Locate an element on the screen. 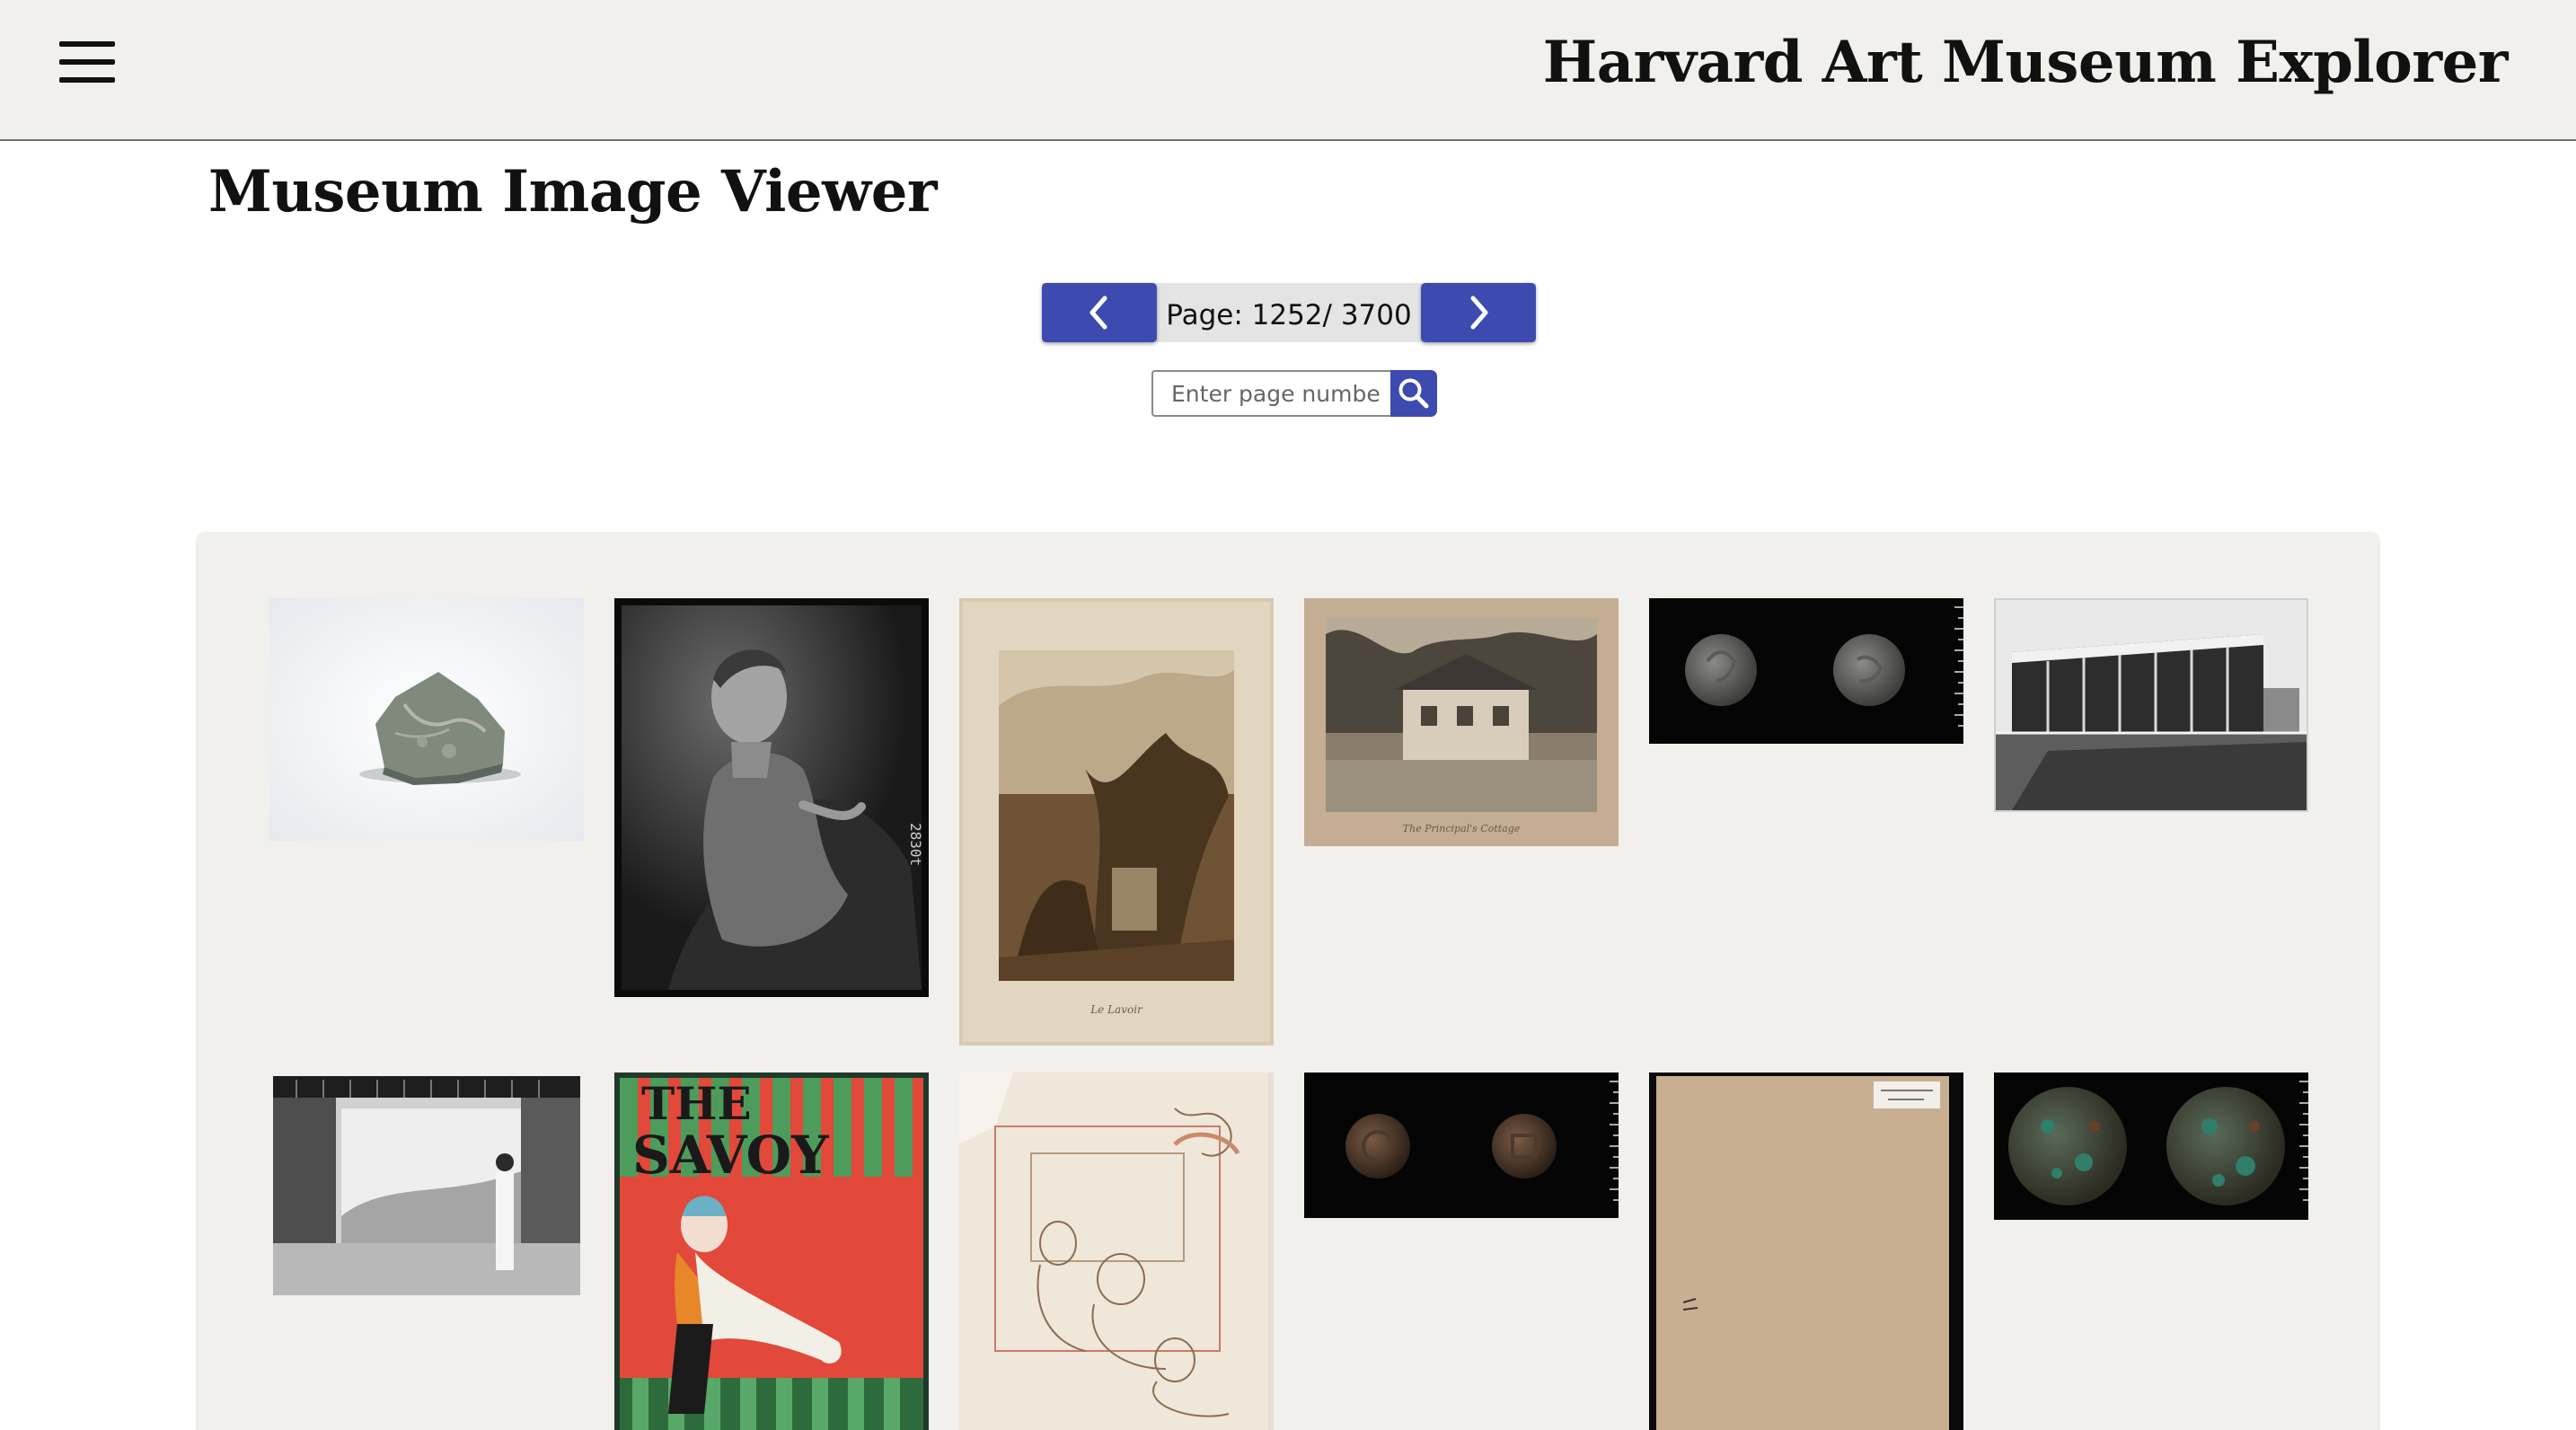  pagination-control: Page: 1252/ 3700 is located at coordinates (1289, 312).